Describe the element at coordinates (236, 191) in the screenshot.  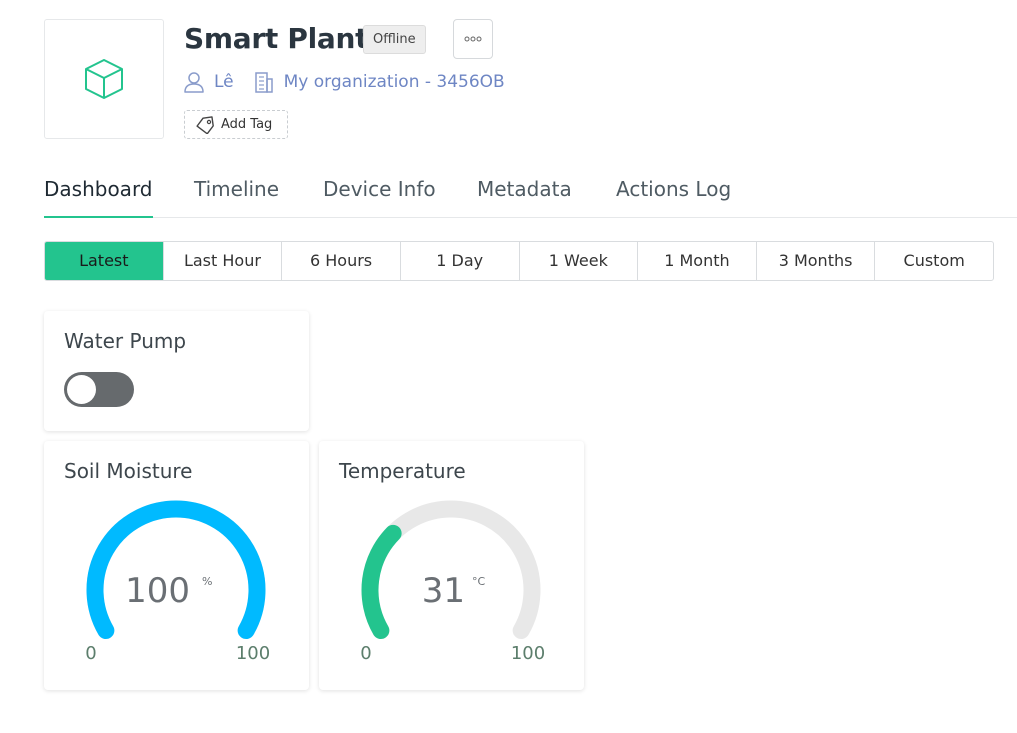
I see `tab-timeline: Timeline` at that location.